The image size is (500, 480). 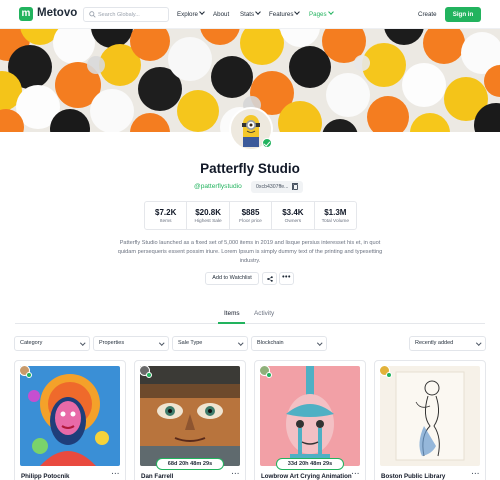 I want to click on nav-features: Features, so click(x=285, y=13).